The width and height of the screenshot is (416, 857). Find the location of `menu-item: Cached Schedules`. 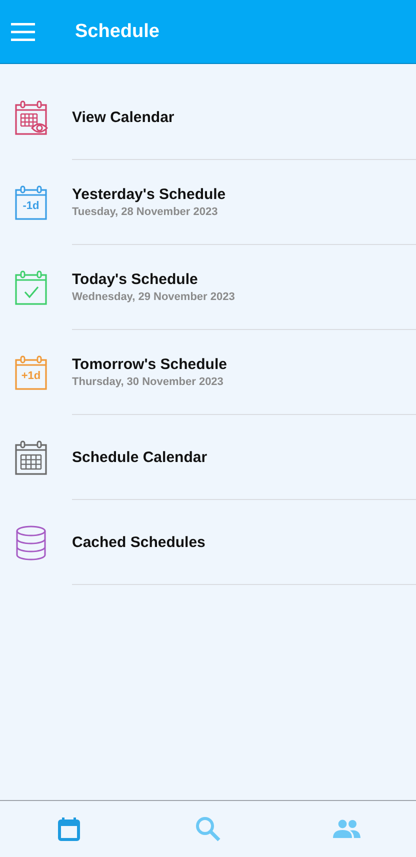

menu-item: Cached Schedules is located at coordinates (244, 542).